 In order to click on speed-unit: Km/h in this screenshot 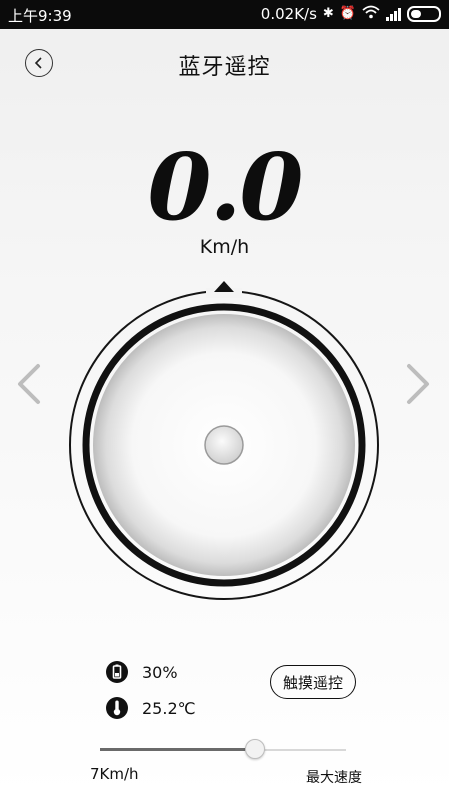, I will do `click(224, 247)`.